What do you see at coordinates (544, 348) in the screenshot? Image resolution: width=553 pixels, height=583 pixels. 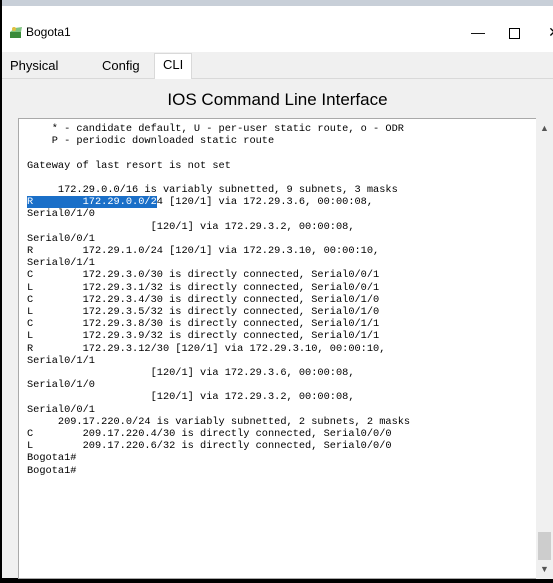 I see `terminal-scrollbar: ▲ ▼` at bounding box center [544, 348].